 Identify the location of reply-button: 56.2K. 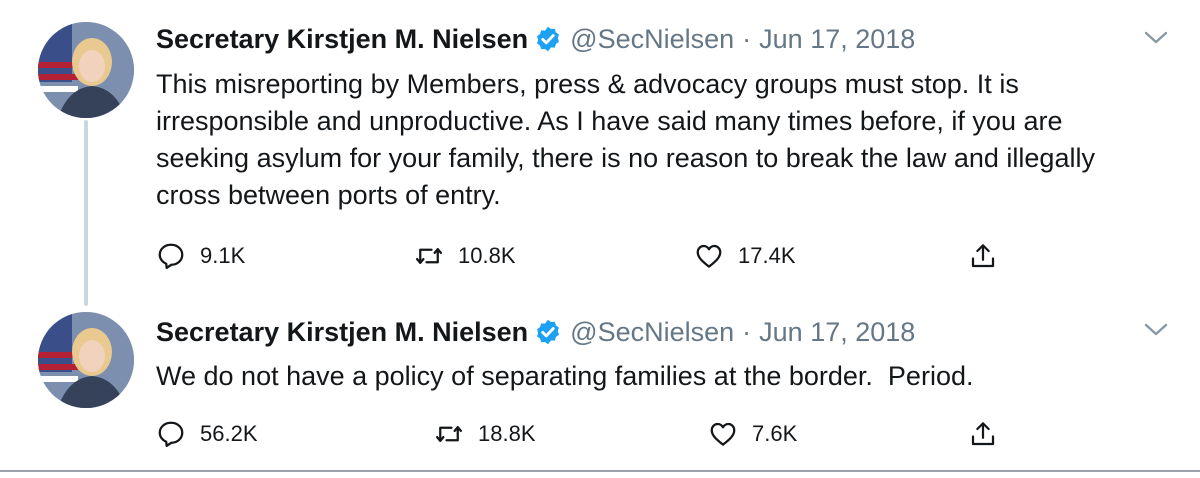
(207, 434).